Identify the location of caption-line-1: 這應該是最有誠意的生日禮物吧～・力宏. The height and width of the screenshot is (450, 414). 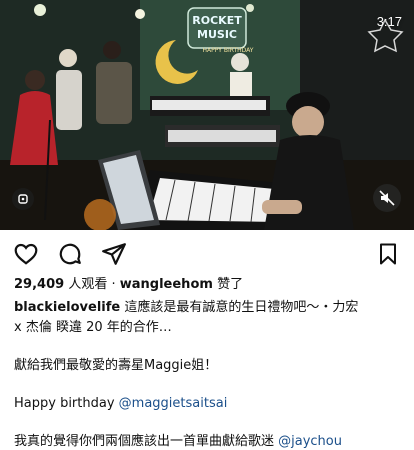
(241, 307).